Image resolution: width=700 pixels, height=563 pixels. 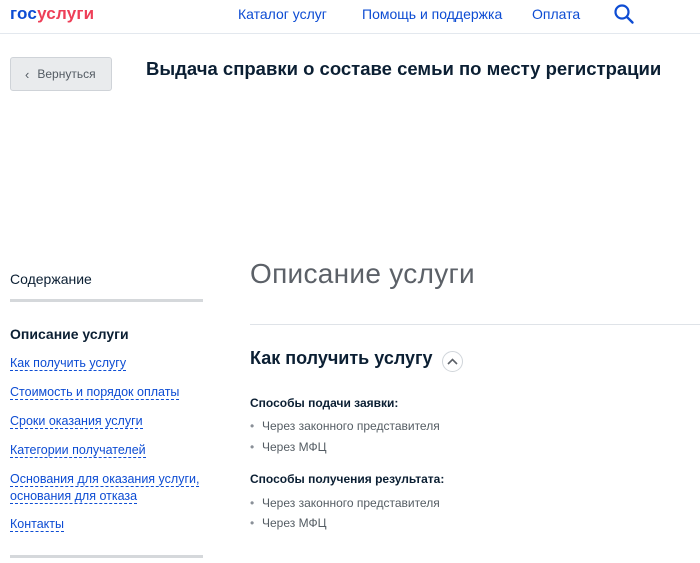 What do you see at coordinates (624, 14) in the screenshot?
I see `search-icon` at bounding box center [624, 14].